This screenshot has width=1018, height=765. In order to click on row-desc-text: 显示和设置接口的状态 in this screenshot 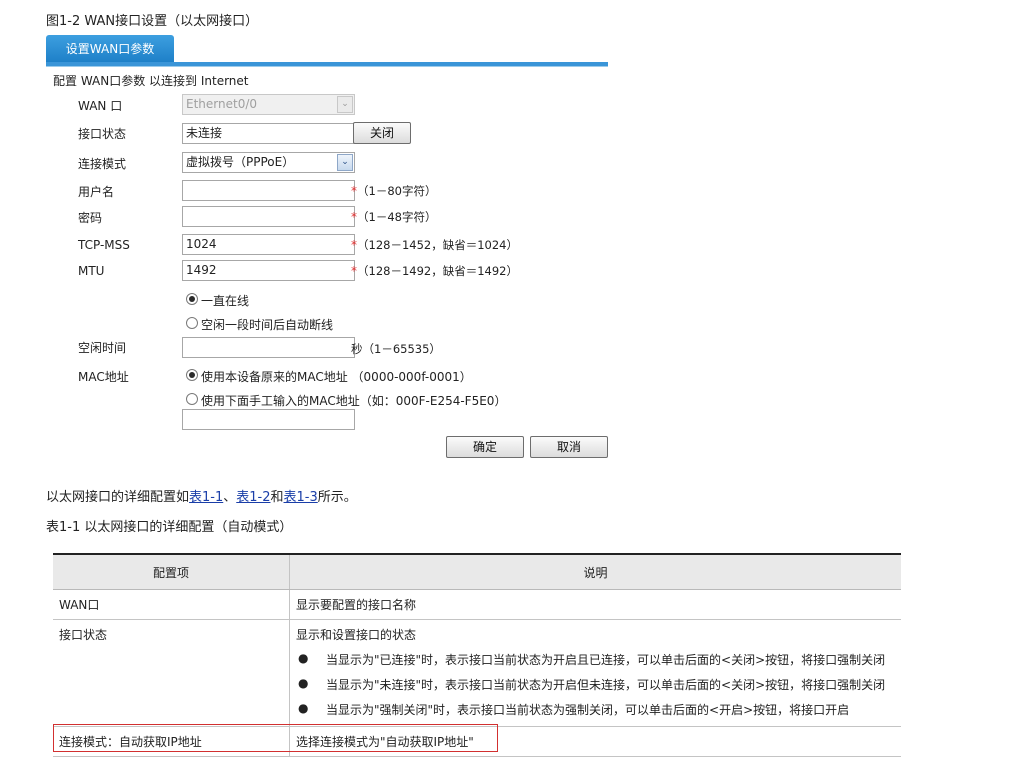, I will do `click(356, 635)`.